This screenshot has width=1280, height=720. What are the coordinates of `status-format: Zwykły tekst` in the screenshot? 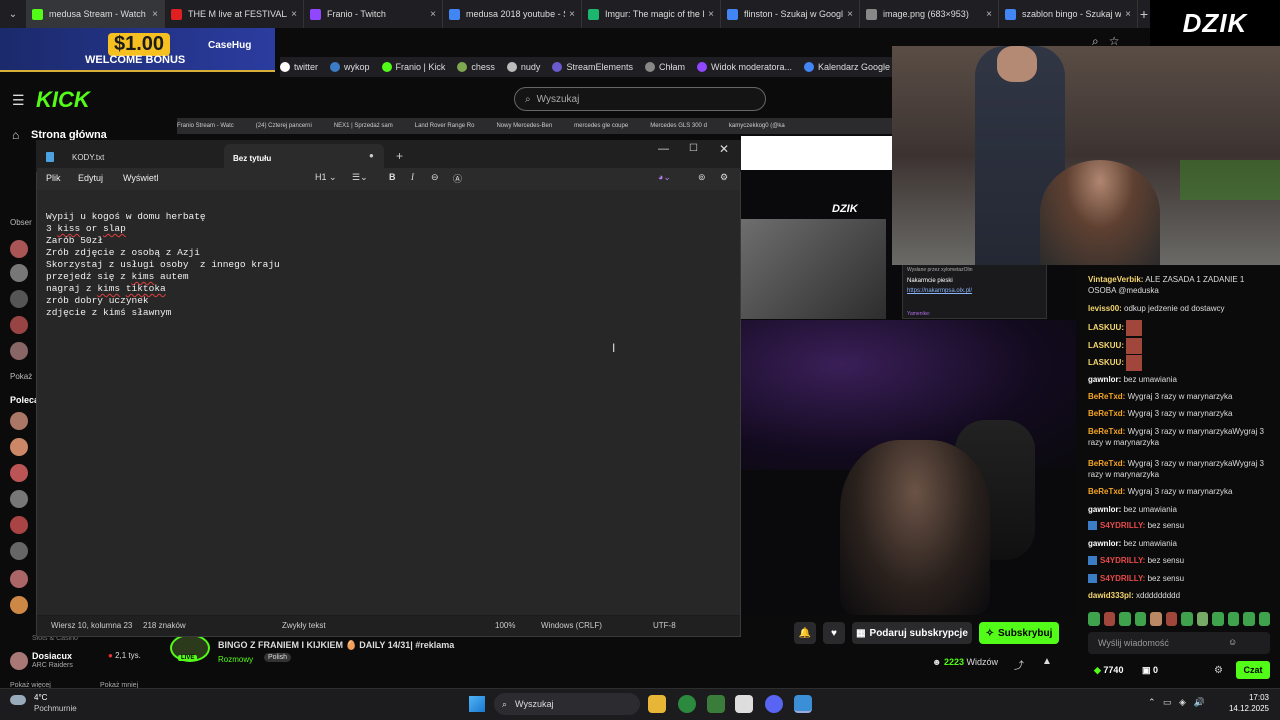 It's located at (304, 625).